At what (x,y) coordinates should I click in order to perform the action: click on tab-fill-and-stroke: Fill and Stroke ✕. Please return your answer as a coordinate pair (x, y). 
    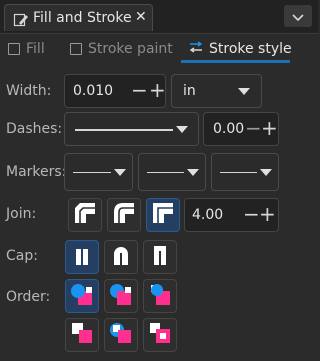
    Looking at the image, I should click on (78, 17).